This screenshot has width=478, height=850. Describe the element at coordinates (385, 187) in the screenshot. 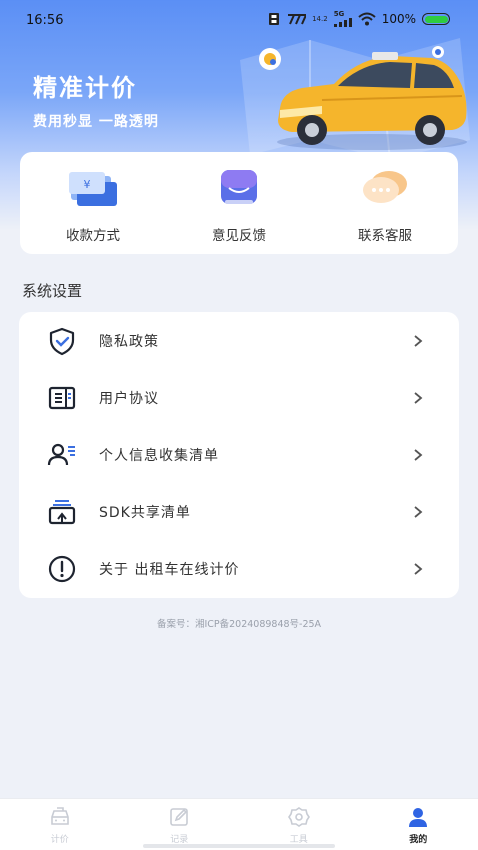

I see `customer-service-icon` at that location.